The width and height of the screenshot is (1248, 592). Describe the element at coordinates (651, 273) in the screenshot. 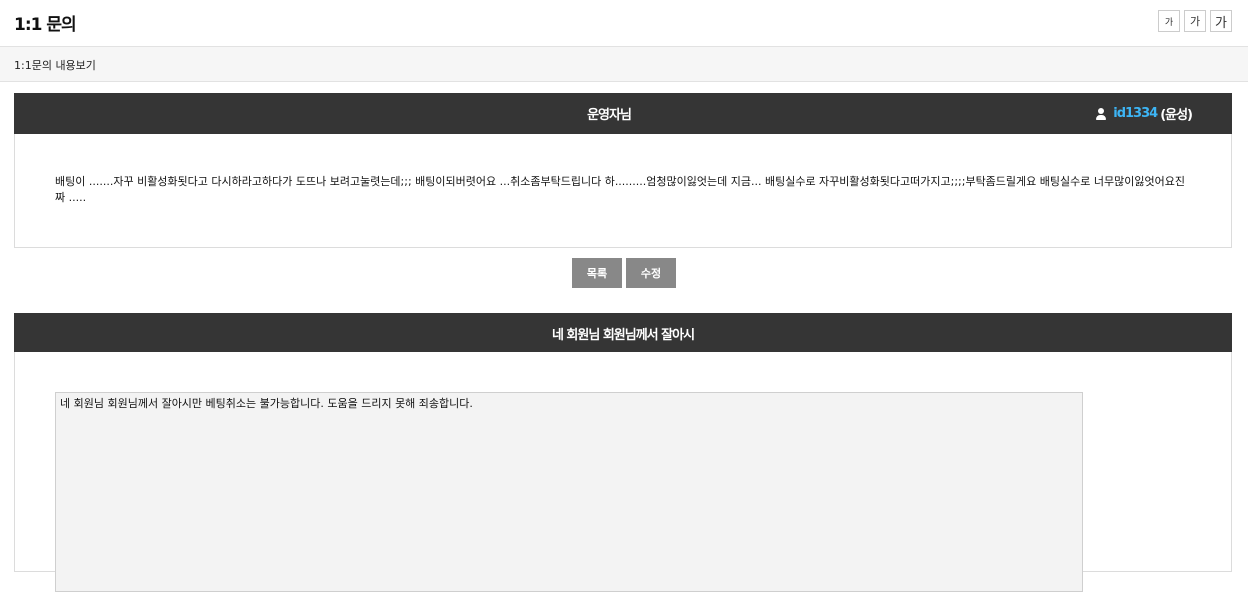

I see `edit-button: 수정` at that location.